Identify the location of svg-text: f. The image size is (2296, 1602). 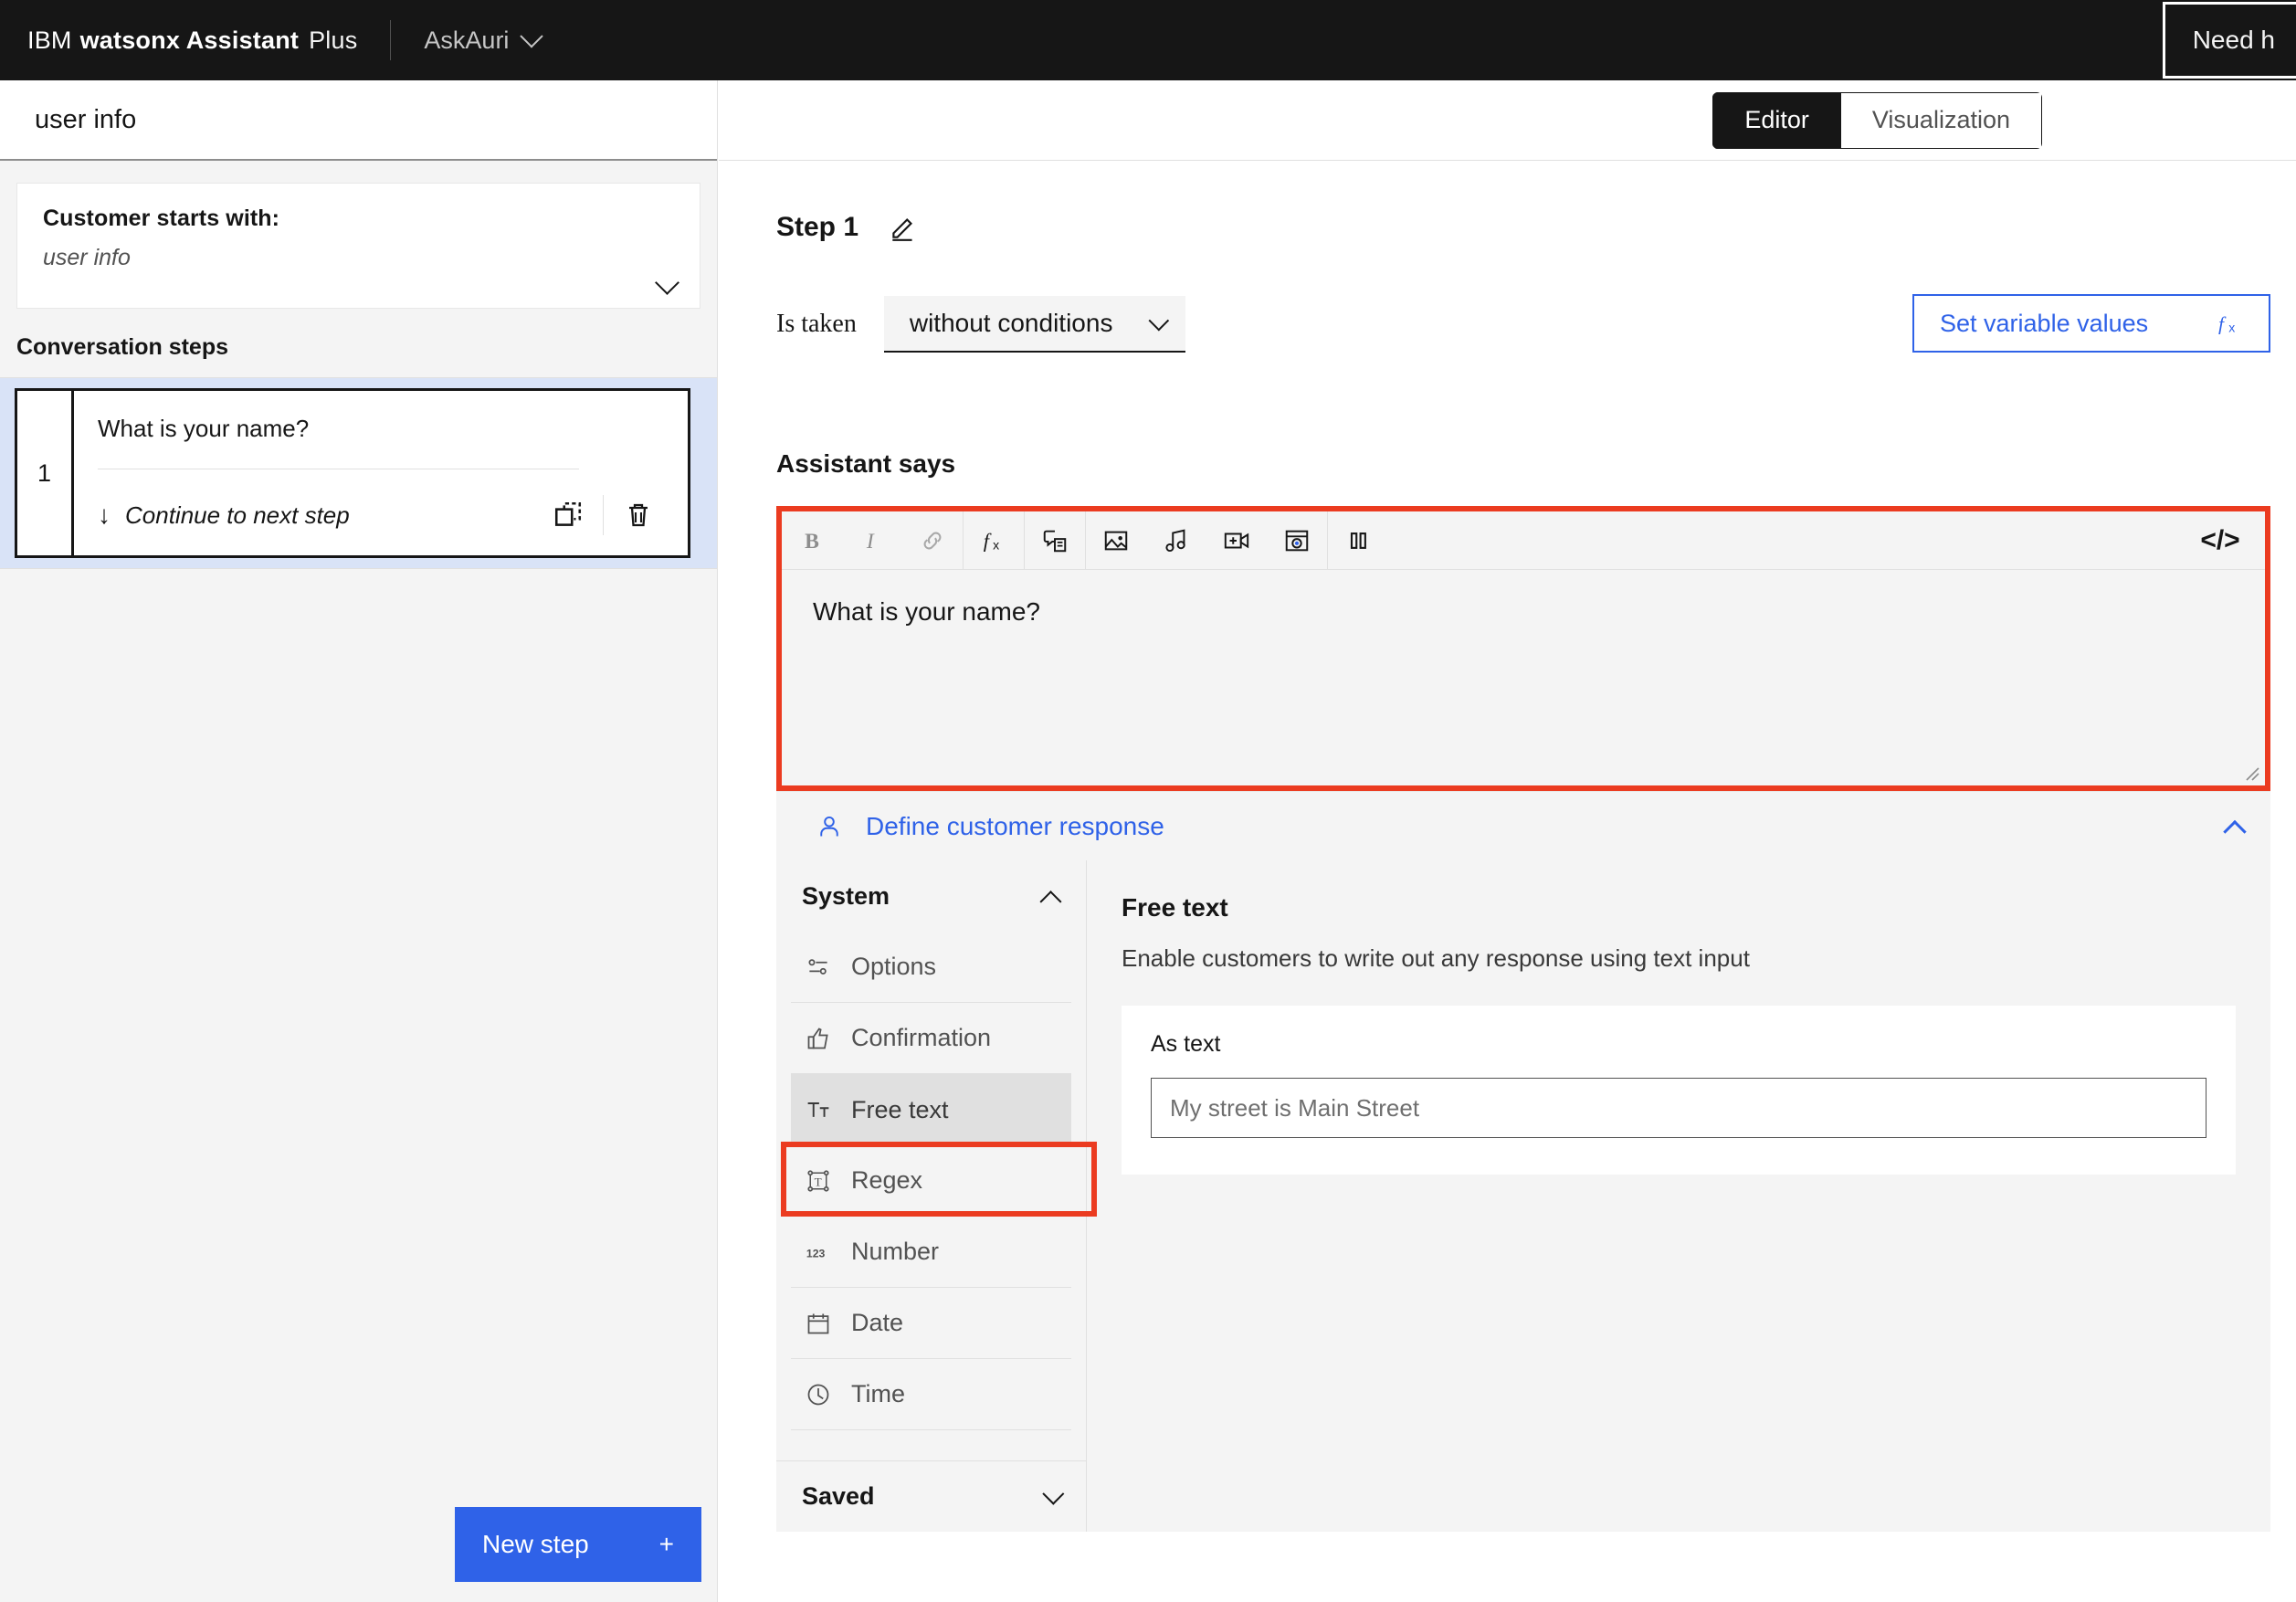
(2223, 324).